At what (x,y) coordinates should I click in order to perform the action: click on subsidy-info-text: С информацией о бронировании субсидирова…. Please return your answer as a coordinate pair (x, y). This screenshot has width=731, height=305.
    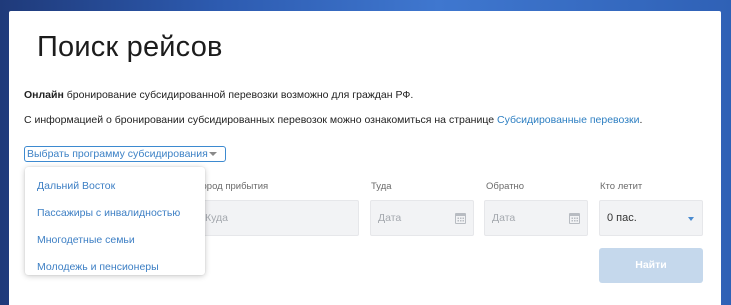
    Looking at the image, I should click on (260, 120).